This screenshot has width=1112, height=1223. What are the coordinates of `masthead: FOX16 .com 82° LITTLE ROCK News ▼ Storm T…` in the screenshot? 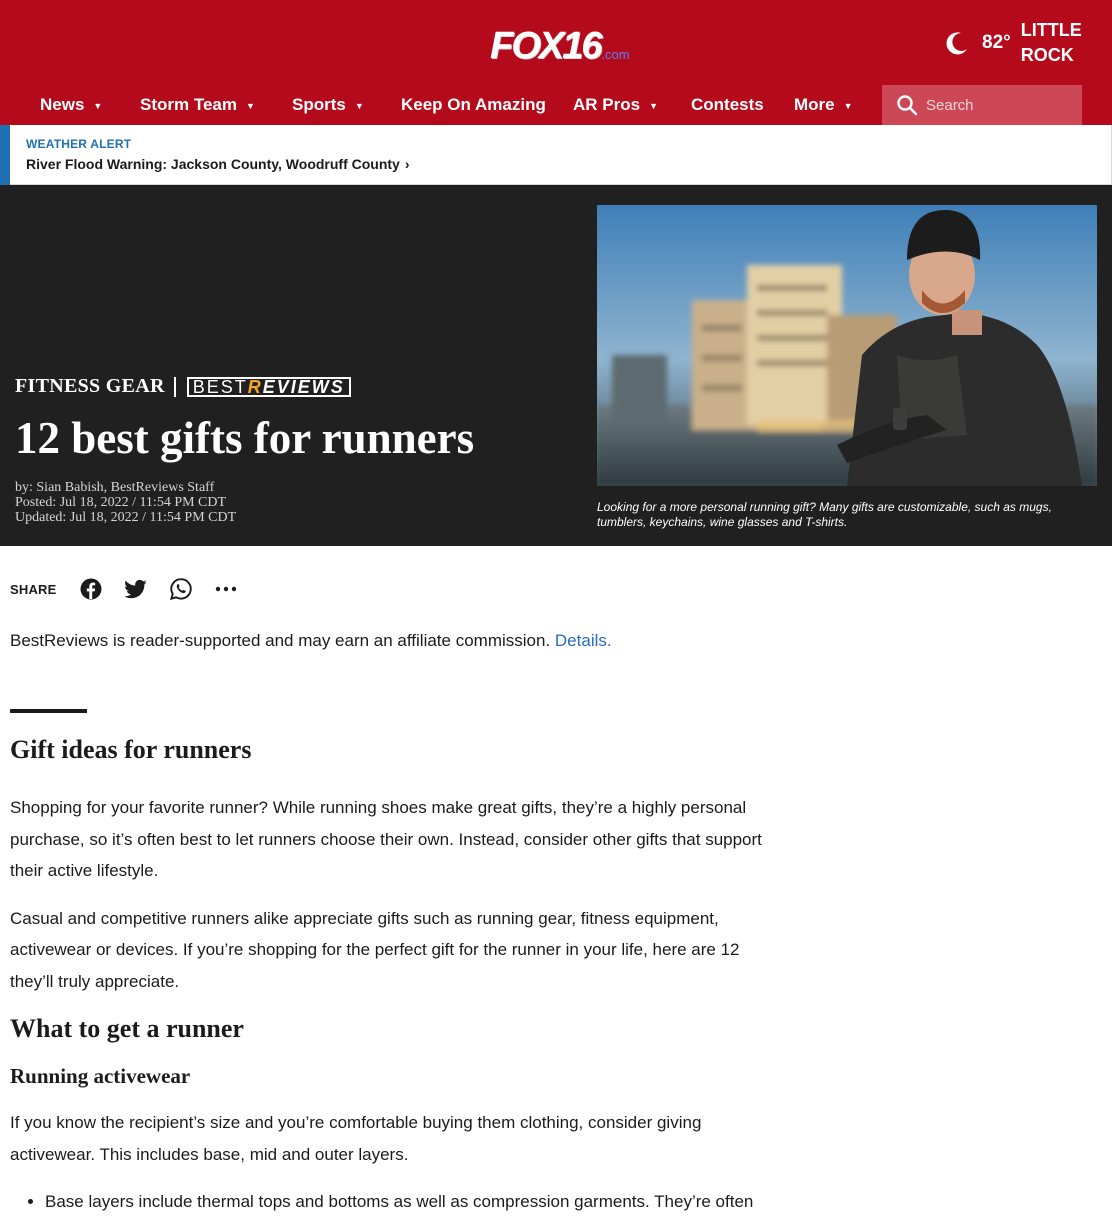 It's located at (556, 62).